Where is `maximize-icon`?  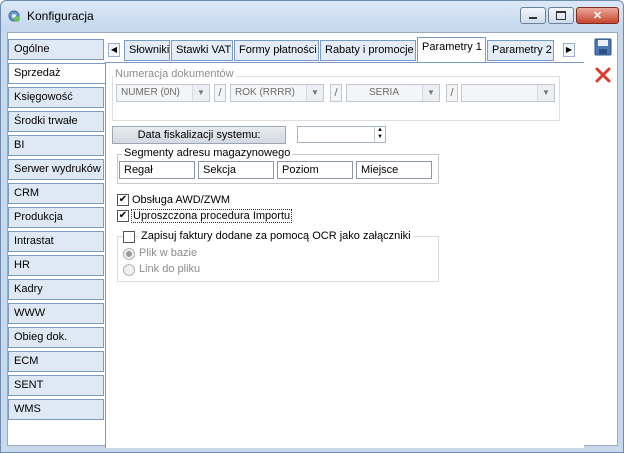
maximize-icon is located at coordinates (561, 15).